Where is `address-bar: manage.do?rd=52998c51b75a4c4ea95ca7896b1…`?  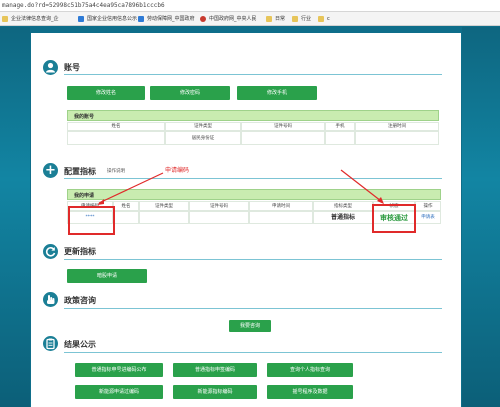
address-bar: manage.do?rd=52998c51b75a4c4ea95ca7896b1… is located at coordinates (250, 6).